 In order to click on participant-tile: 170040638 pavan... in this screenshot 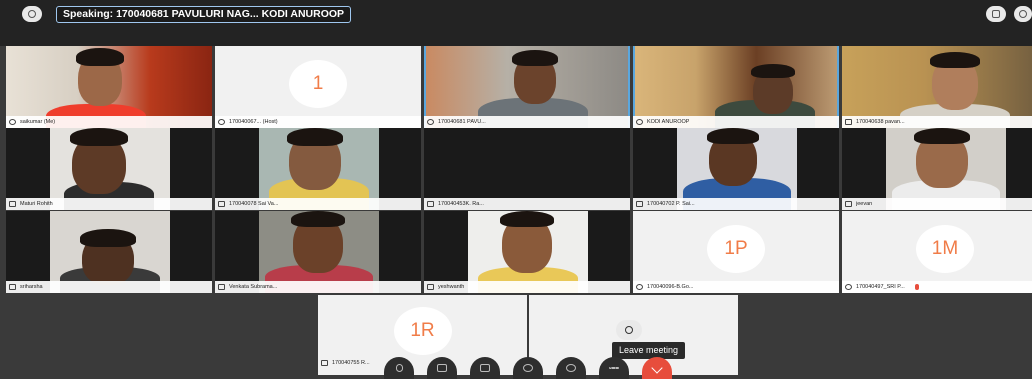, I will do `click(937, 87)`.